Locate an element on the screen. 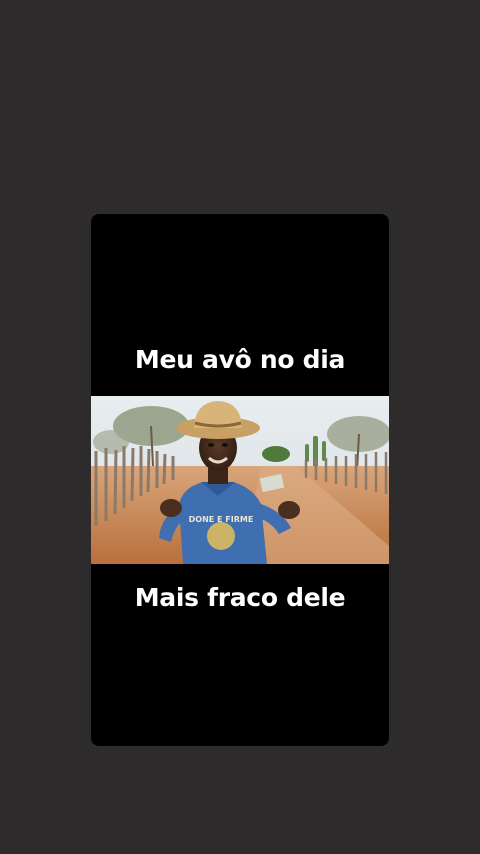 This screenshot has width=480, height=854. meme-bottom-caption: Mais fraco dele is located at coordinates (240, 597).